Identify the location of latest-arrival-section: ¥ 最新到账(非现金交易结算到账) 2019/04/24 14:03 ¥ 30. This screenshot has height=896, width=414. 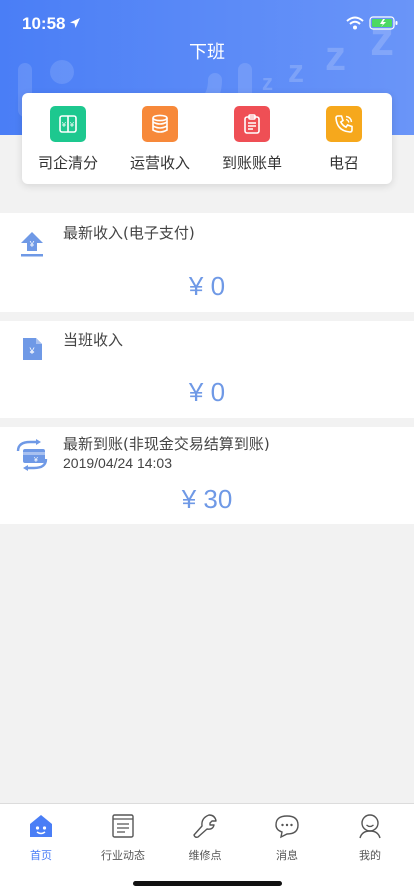
(207, 475).